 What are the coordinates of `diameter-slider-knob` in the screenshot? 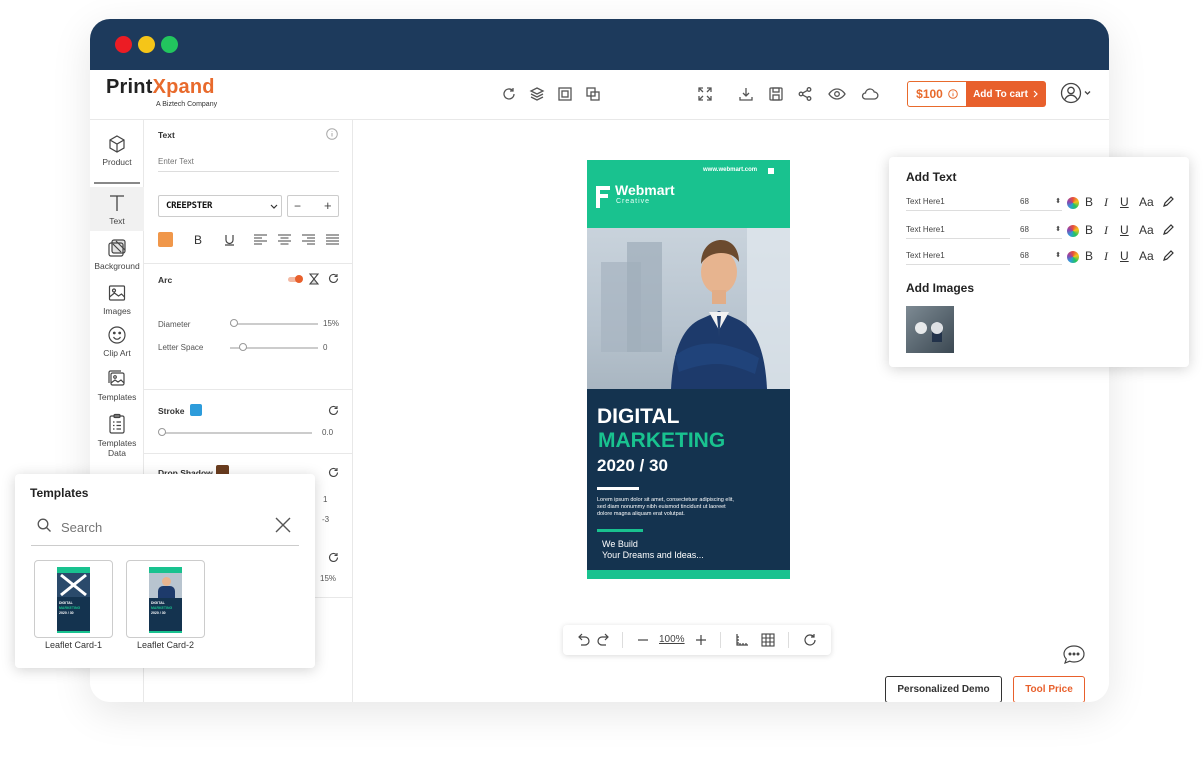 It's located at (234, 323).